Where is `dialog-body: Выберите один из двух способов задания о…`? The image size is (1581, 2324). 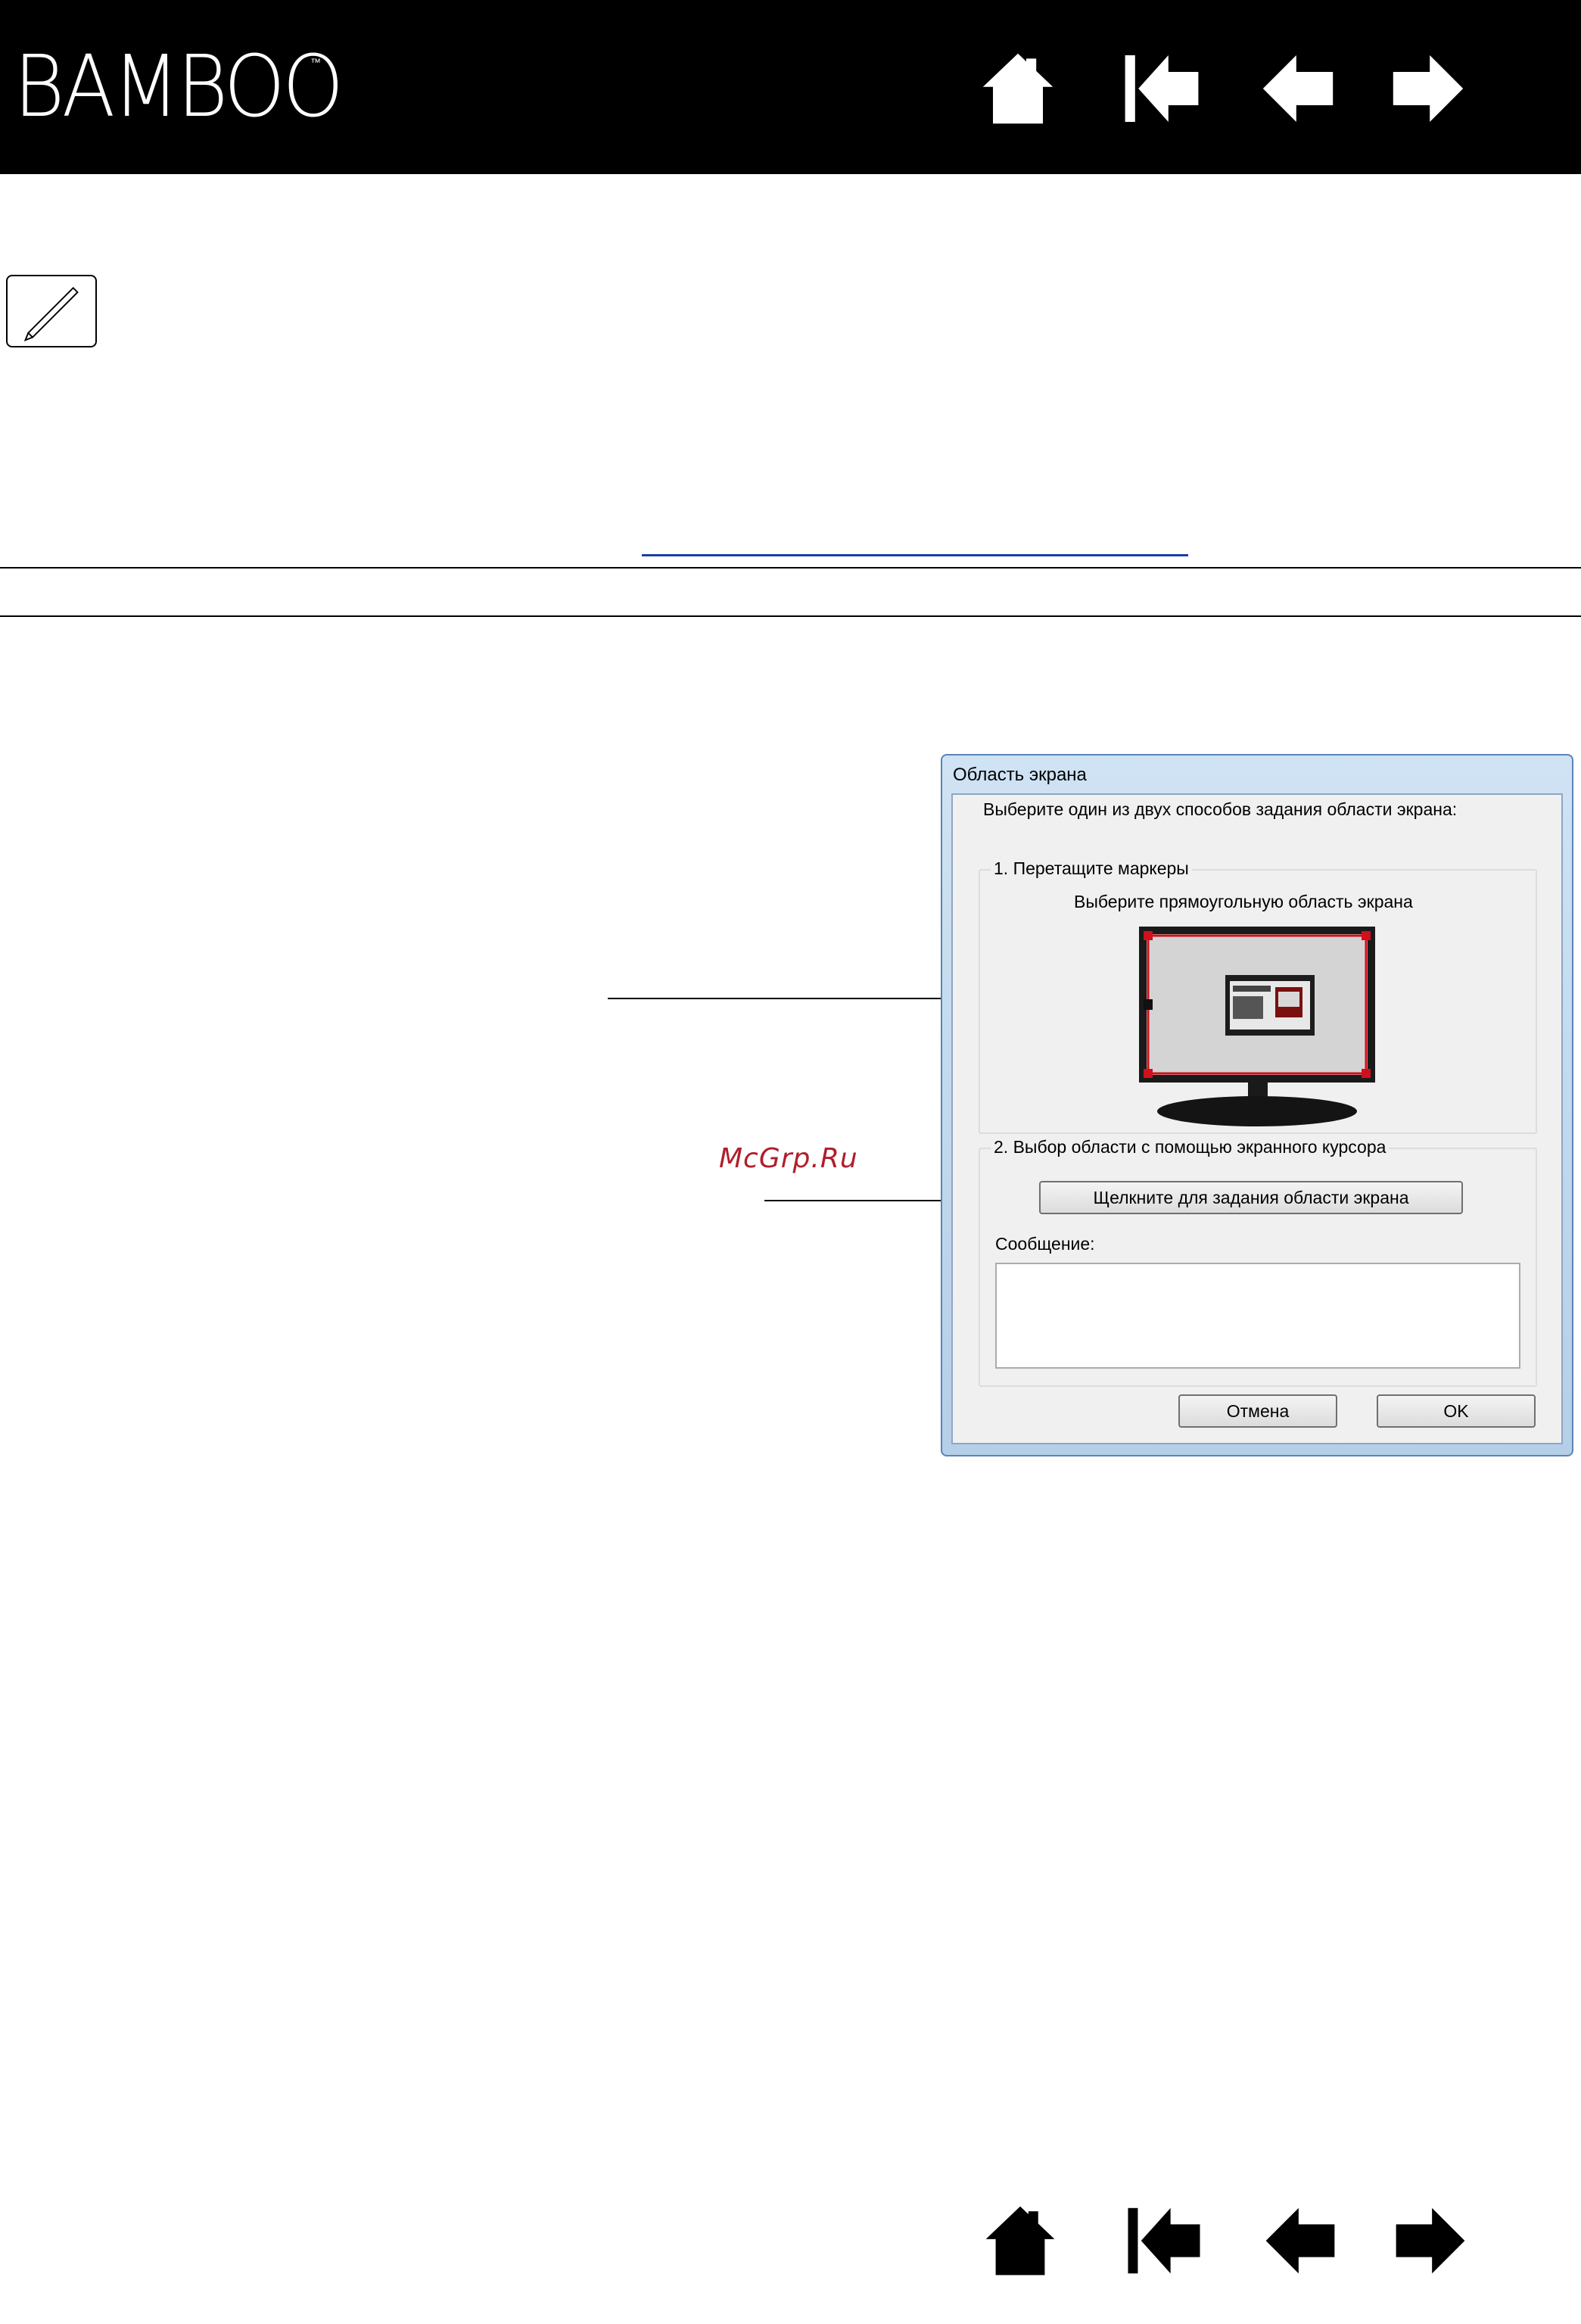
dialog-body: Выберите один из двух способов задания о… is located at coordinates (1257, 1118).